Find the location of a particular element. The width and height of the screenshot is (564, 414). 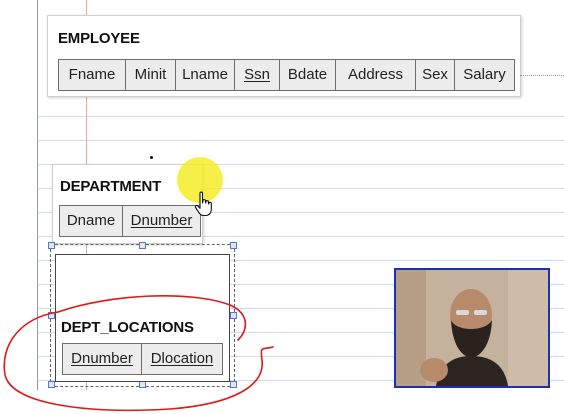

hand-pointer-icon is located at coordinates (203, 204).